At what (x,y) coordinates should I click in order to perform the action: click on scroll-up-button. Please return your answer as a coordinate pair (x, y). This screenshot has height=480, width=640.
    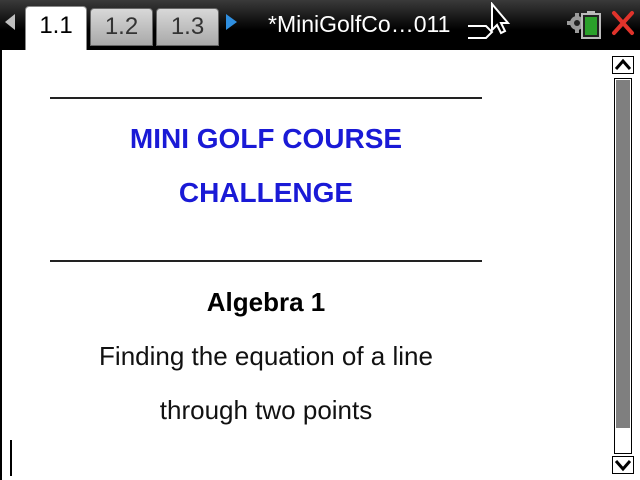
    Looking at the image, I should click on (623, 65).